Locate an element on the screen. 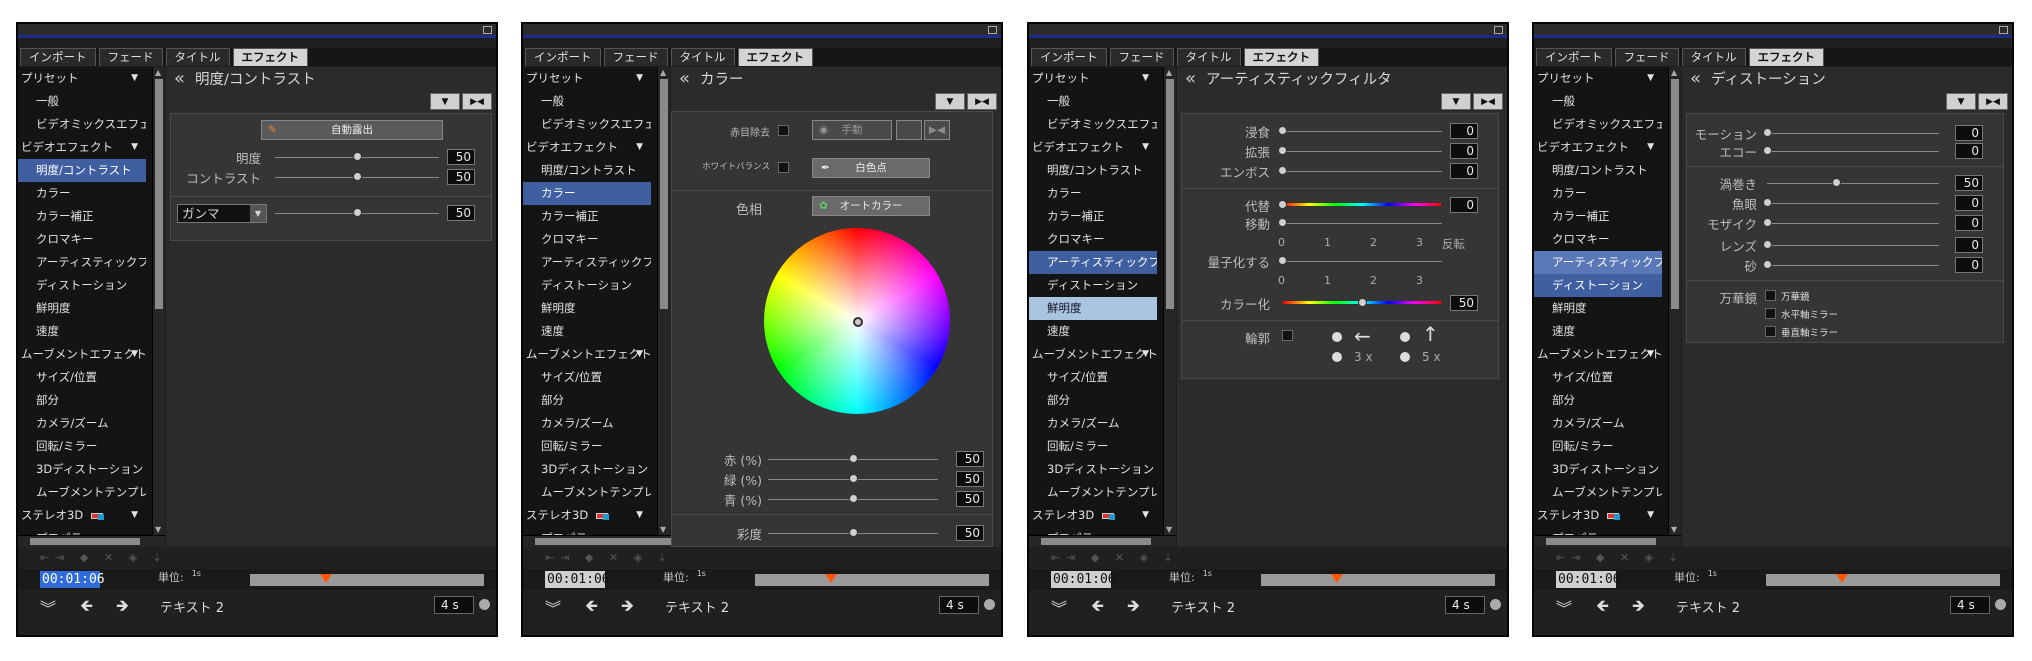 This screenshot has width=2032, height=661. scroll-thumb is located at coordinates (664, 194).